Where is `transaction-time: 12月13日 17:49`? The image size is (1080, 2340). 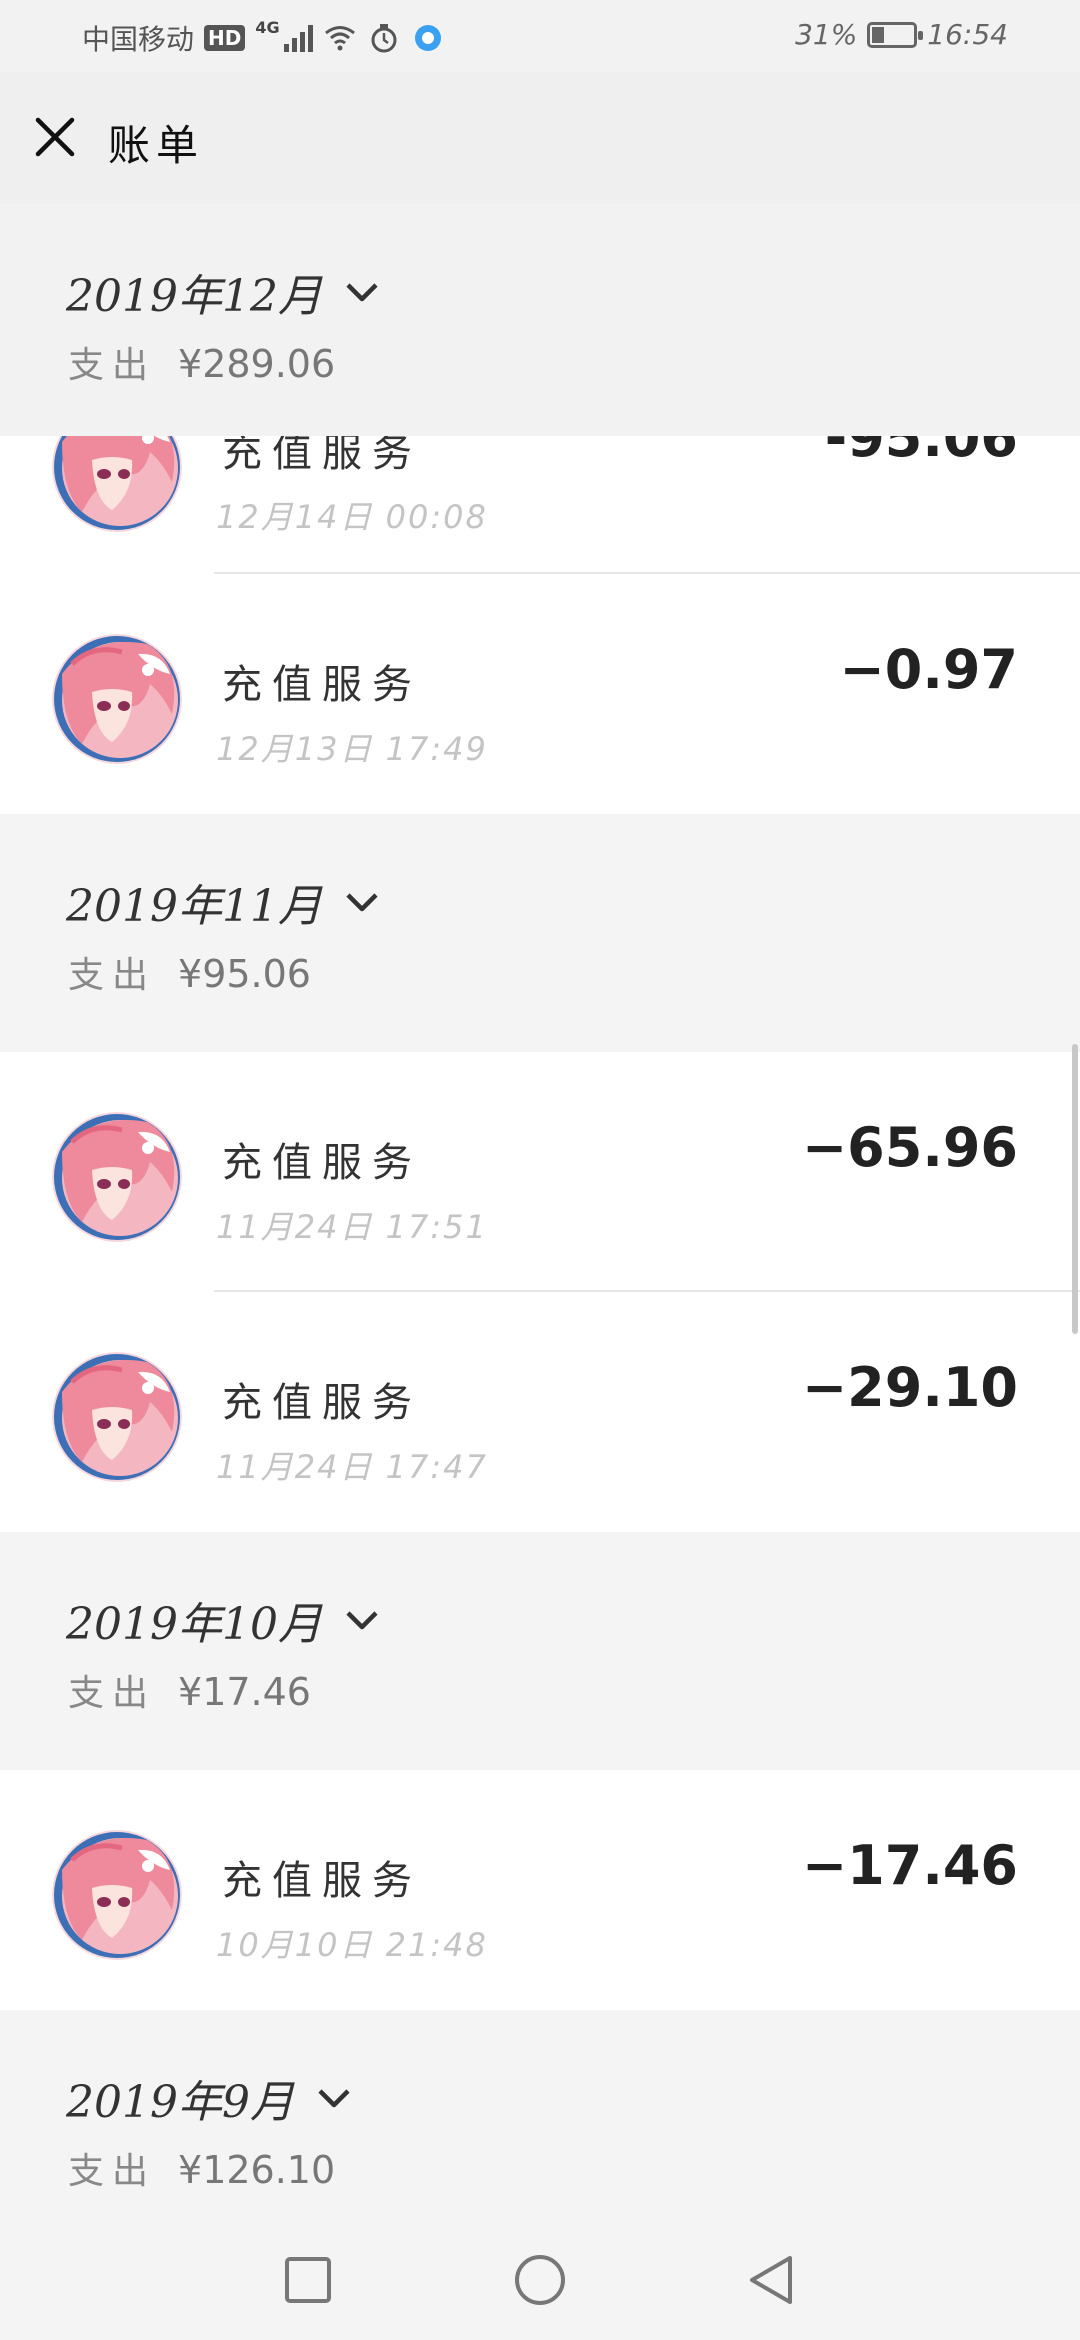 transaction-time: 12月13日 17:49 is located at coordinates (352, 749).